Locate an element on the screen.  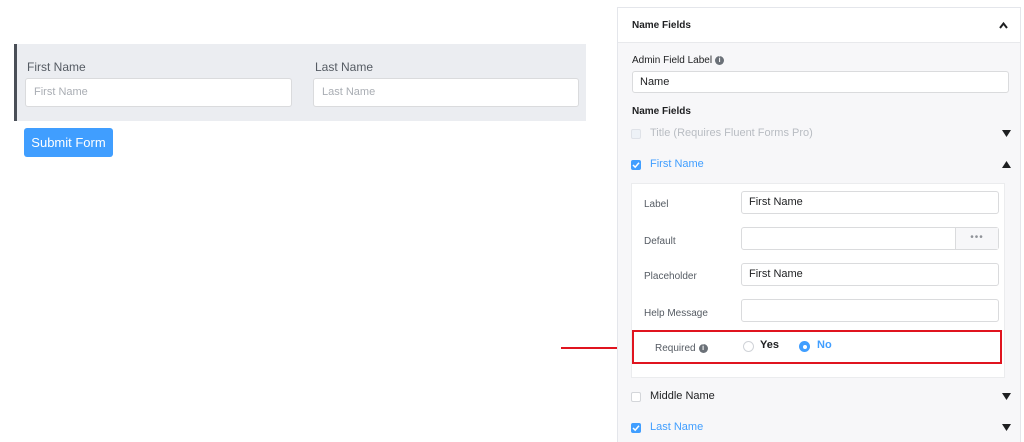
option-title: Title (Requires Fluent Forms Pro) is located at coordinates (821, 134).